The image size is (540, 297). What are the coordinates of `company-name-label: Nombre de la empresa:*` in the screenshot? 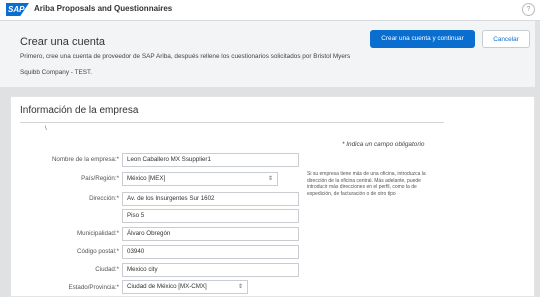 It's located at (85, 159).